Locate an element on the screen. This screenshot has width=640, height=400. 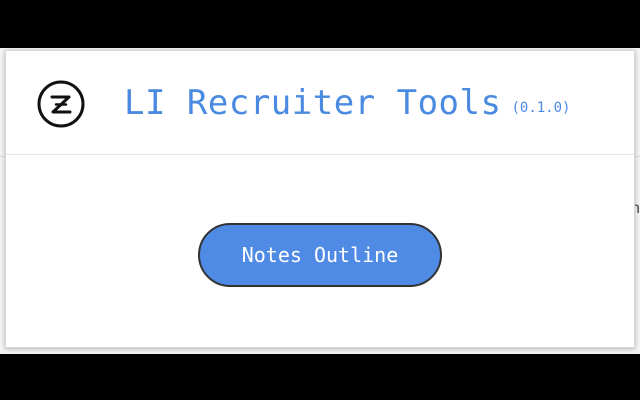
notes-outline-button: Notes Outline is located at coordinates (320, 255).